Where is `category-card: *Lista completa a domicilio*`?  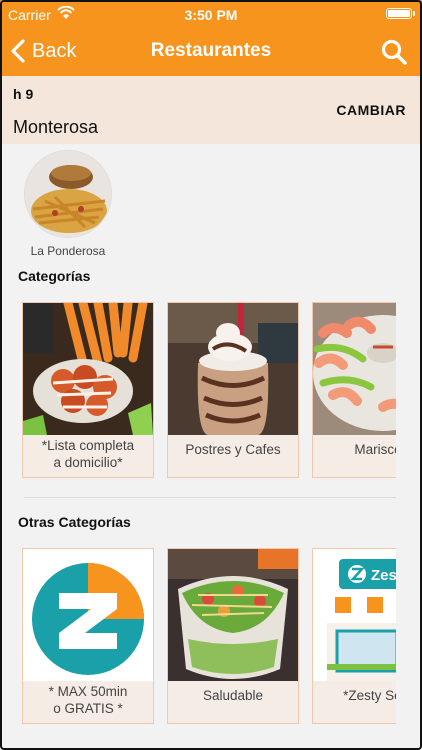 category-card: *Lista completa a domicilio* is located at coordinates (88, 390).